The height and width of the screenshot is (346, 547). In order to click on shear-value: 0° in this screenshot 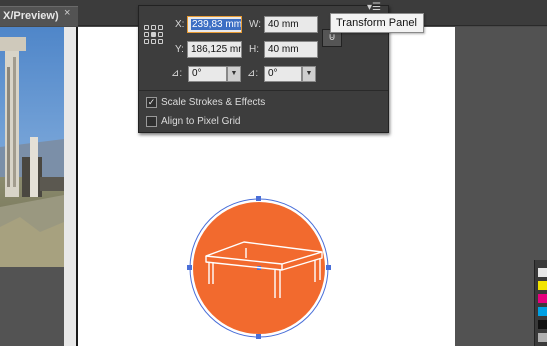, I will do `click(273, 73)`.